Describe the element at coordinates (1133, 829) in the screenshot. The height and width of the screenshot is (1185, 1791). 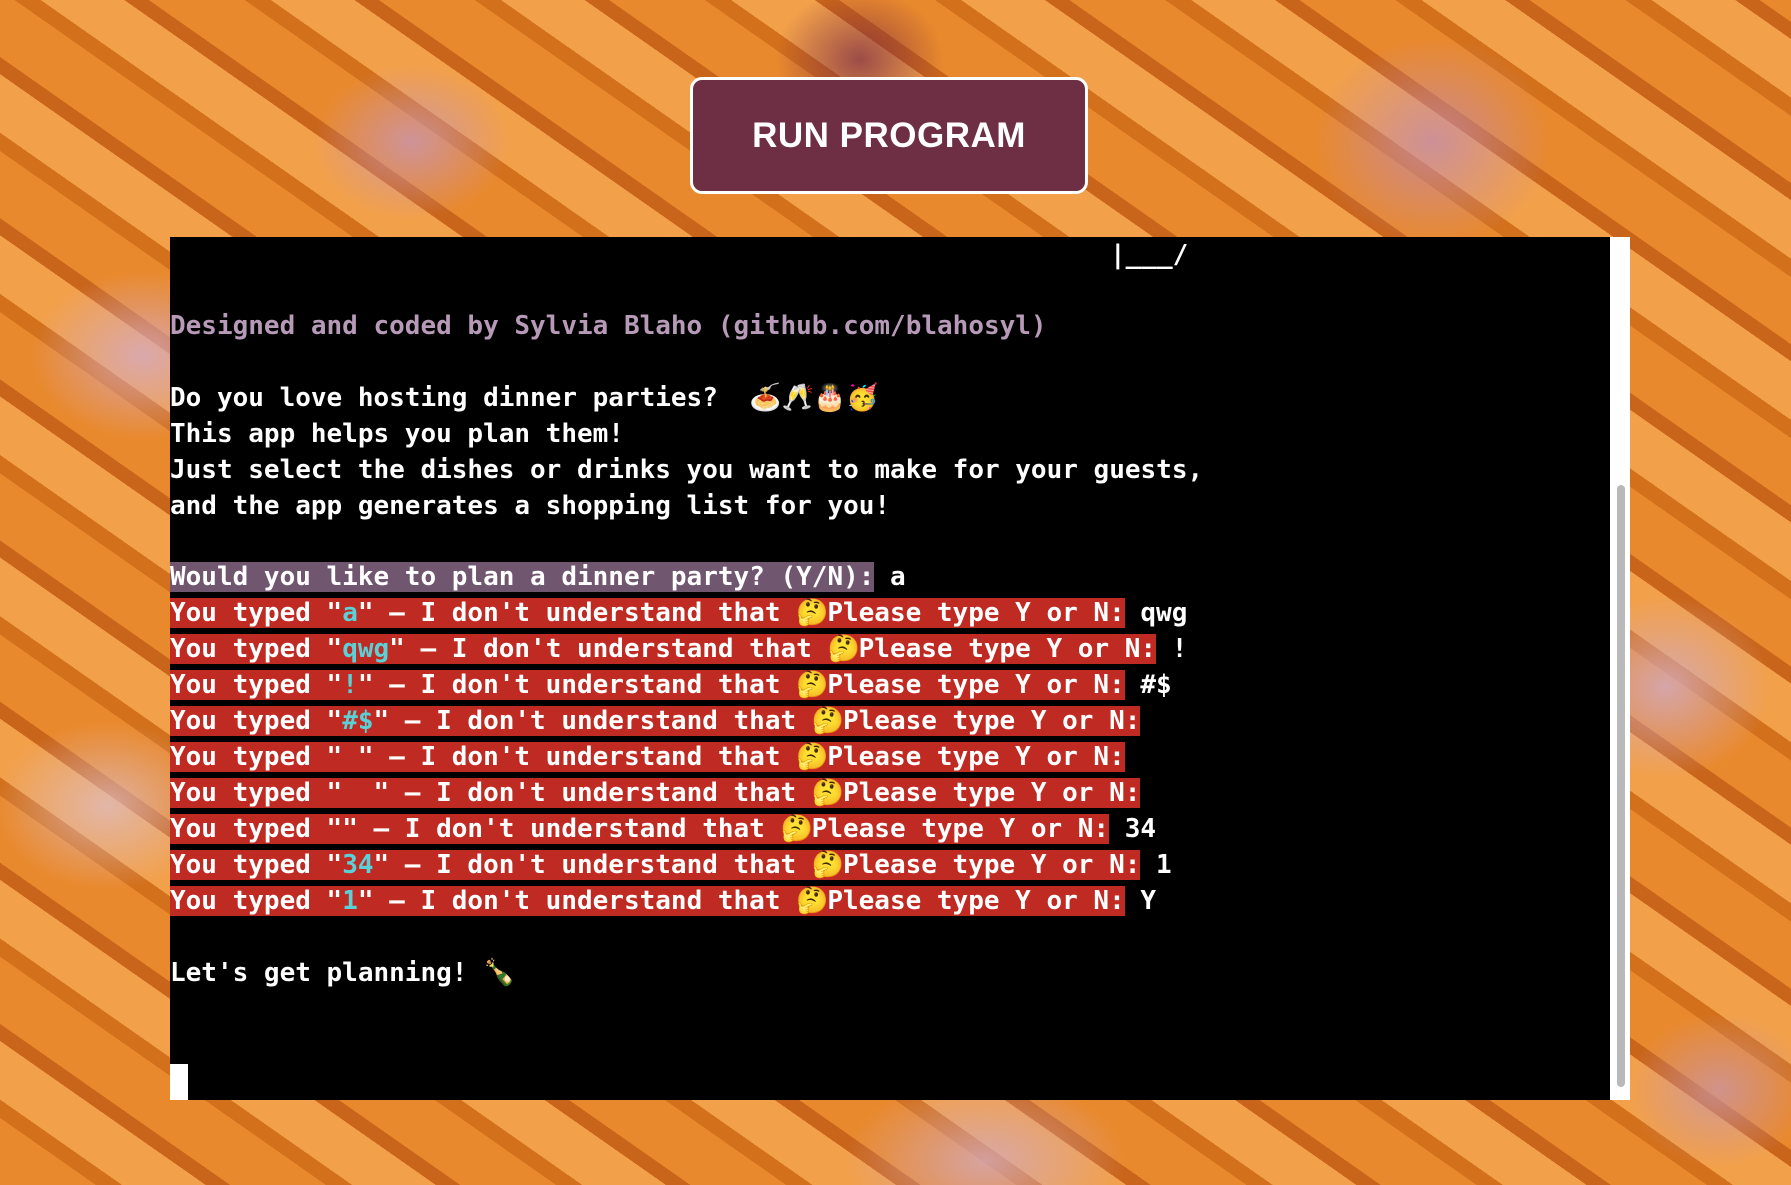
I see `user-answer: 34` at that location.